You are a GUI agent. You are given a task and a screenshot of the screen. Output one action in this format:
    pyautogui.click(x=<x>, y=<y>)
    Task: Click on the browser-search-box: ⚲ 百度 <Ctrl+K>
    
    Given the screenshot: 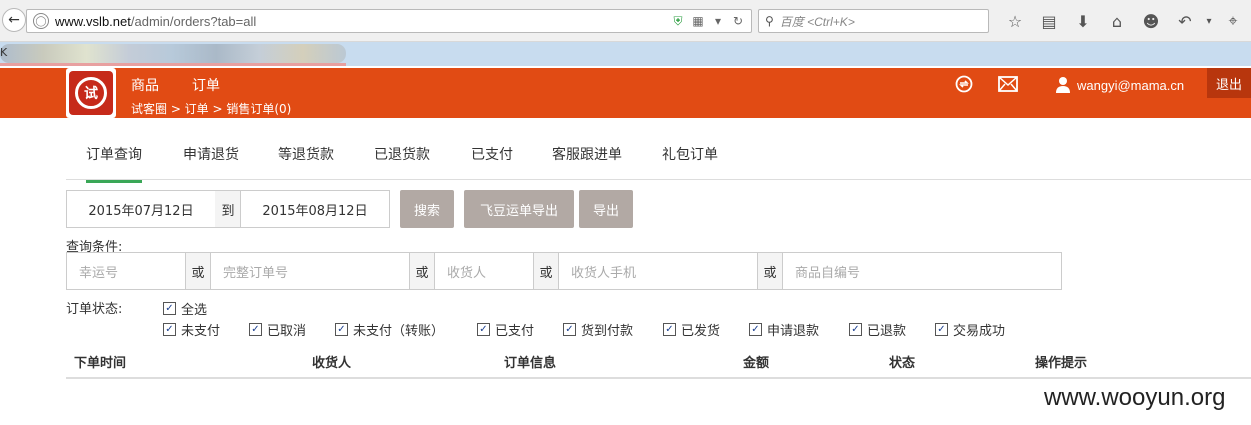 What is the action you would take?
    pyautogui.click(x=873, y=21)
    